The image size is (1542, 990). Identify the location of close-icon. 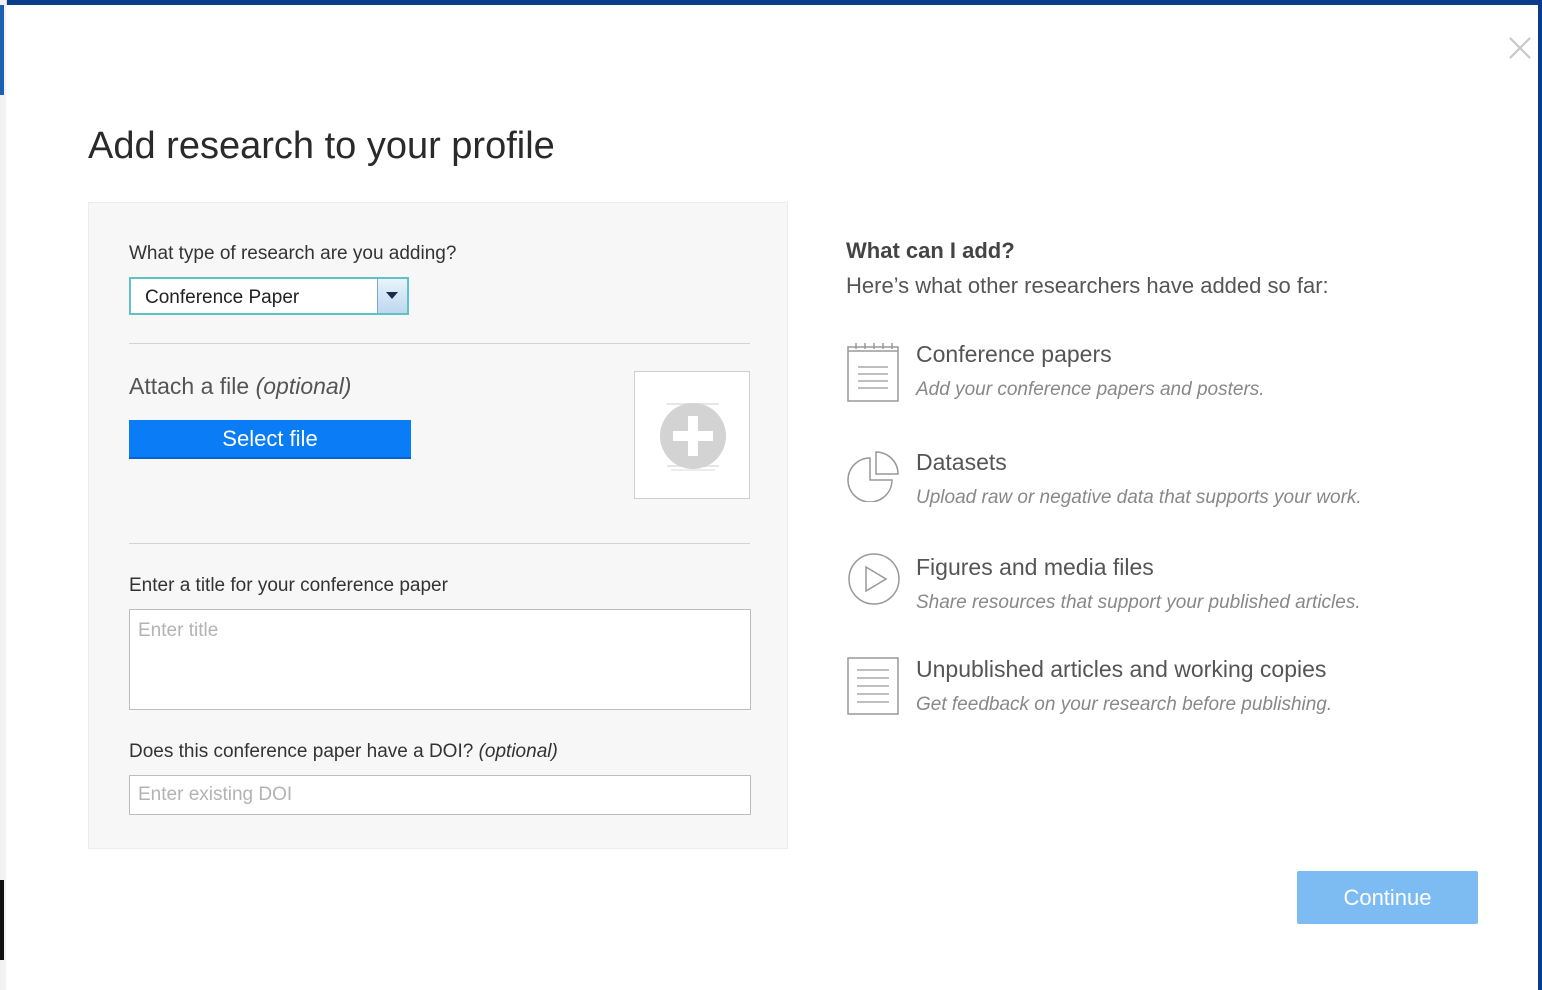
(1520, 48).